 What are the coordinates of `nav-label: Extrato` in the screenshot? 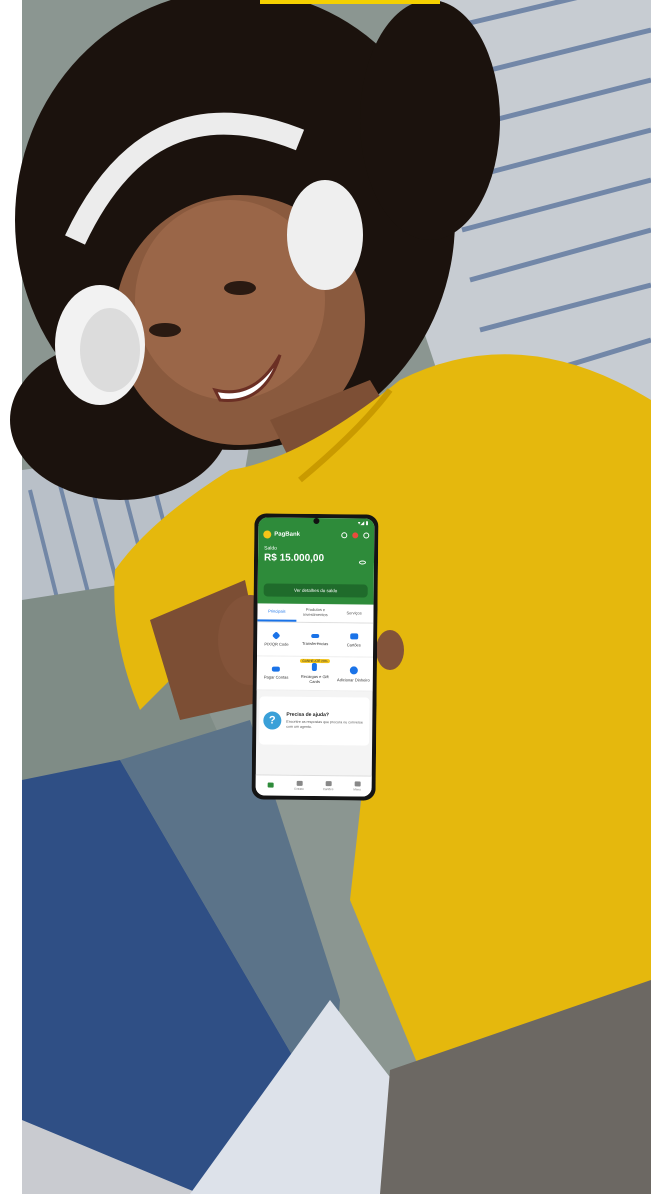 It's located at (299, 788).